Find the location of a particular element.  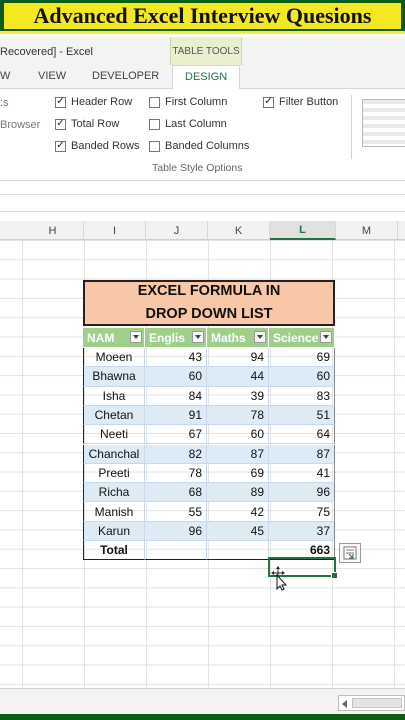

cell-name: Bhawna is located at coordinates (114, 377).